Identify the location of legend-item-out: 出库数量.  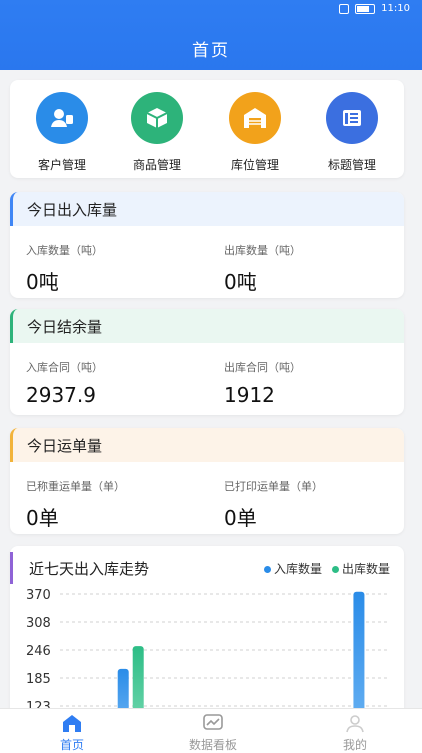
(360, 568).